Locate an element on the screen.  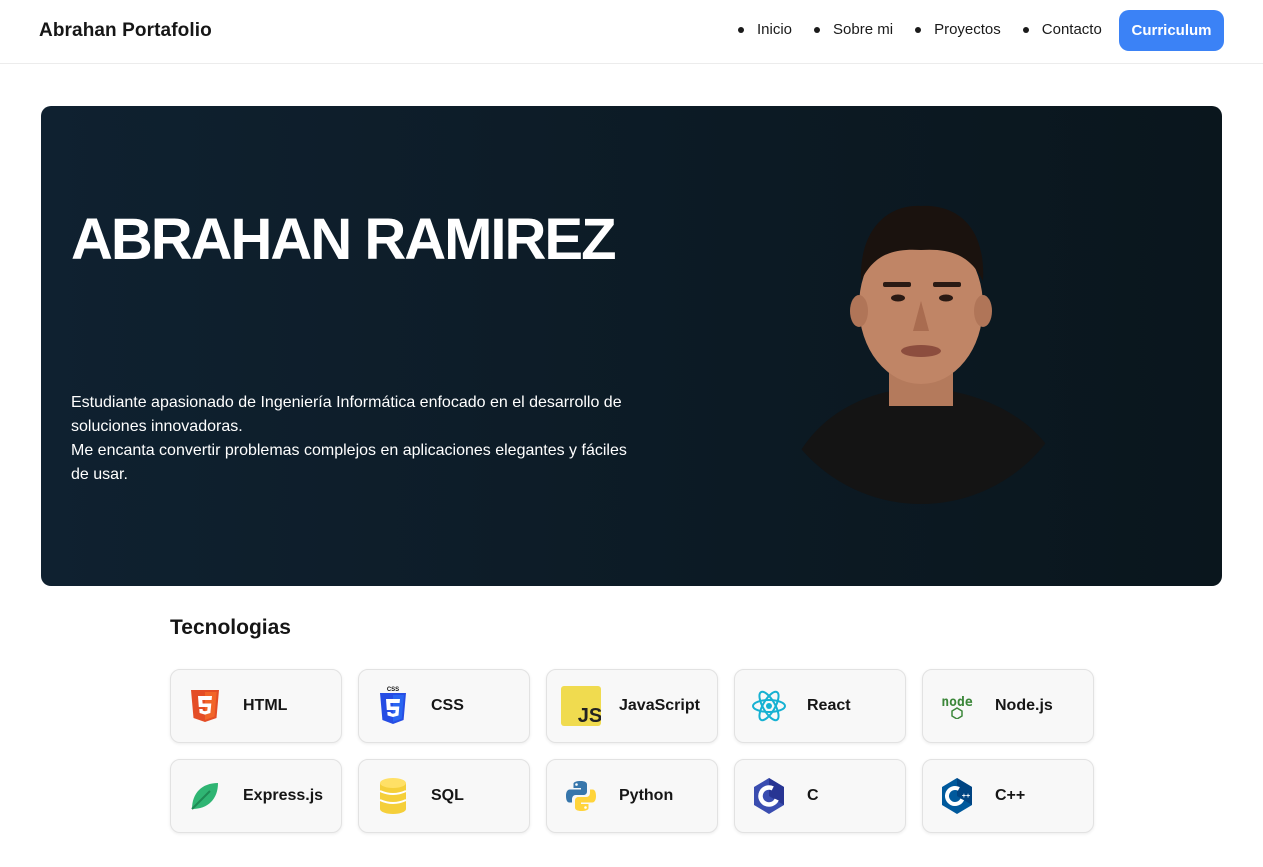
tech-card-javascript: JS JavaScript is located at coordinates (632, 706).